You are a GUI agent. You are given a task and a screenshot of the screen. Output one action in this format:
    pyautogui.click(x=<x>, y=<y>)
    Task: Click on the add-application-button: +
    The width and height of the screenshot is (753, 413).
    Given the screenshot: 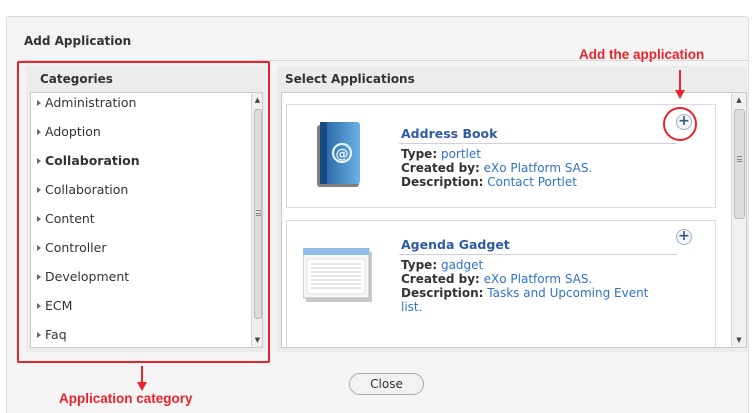 What is the action you would take?
    pyautogui.click(x=684, y=237)
    